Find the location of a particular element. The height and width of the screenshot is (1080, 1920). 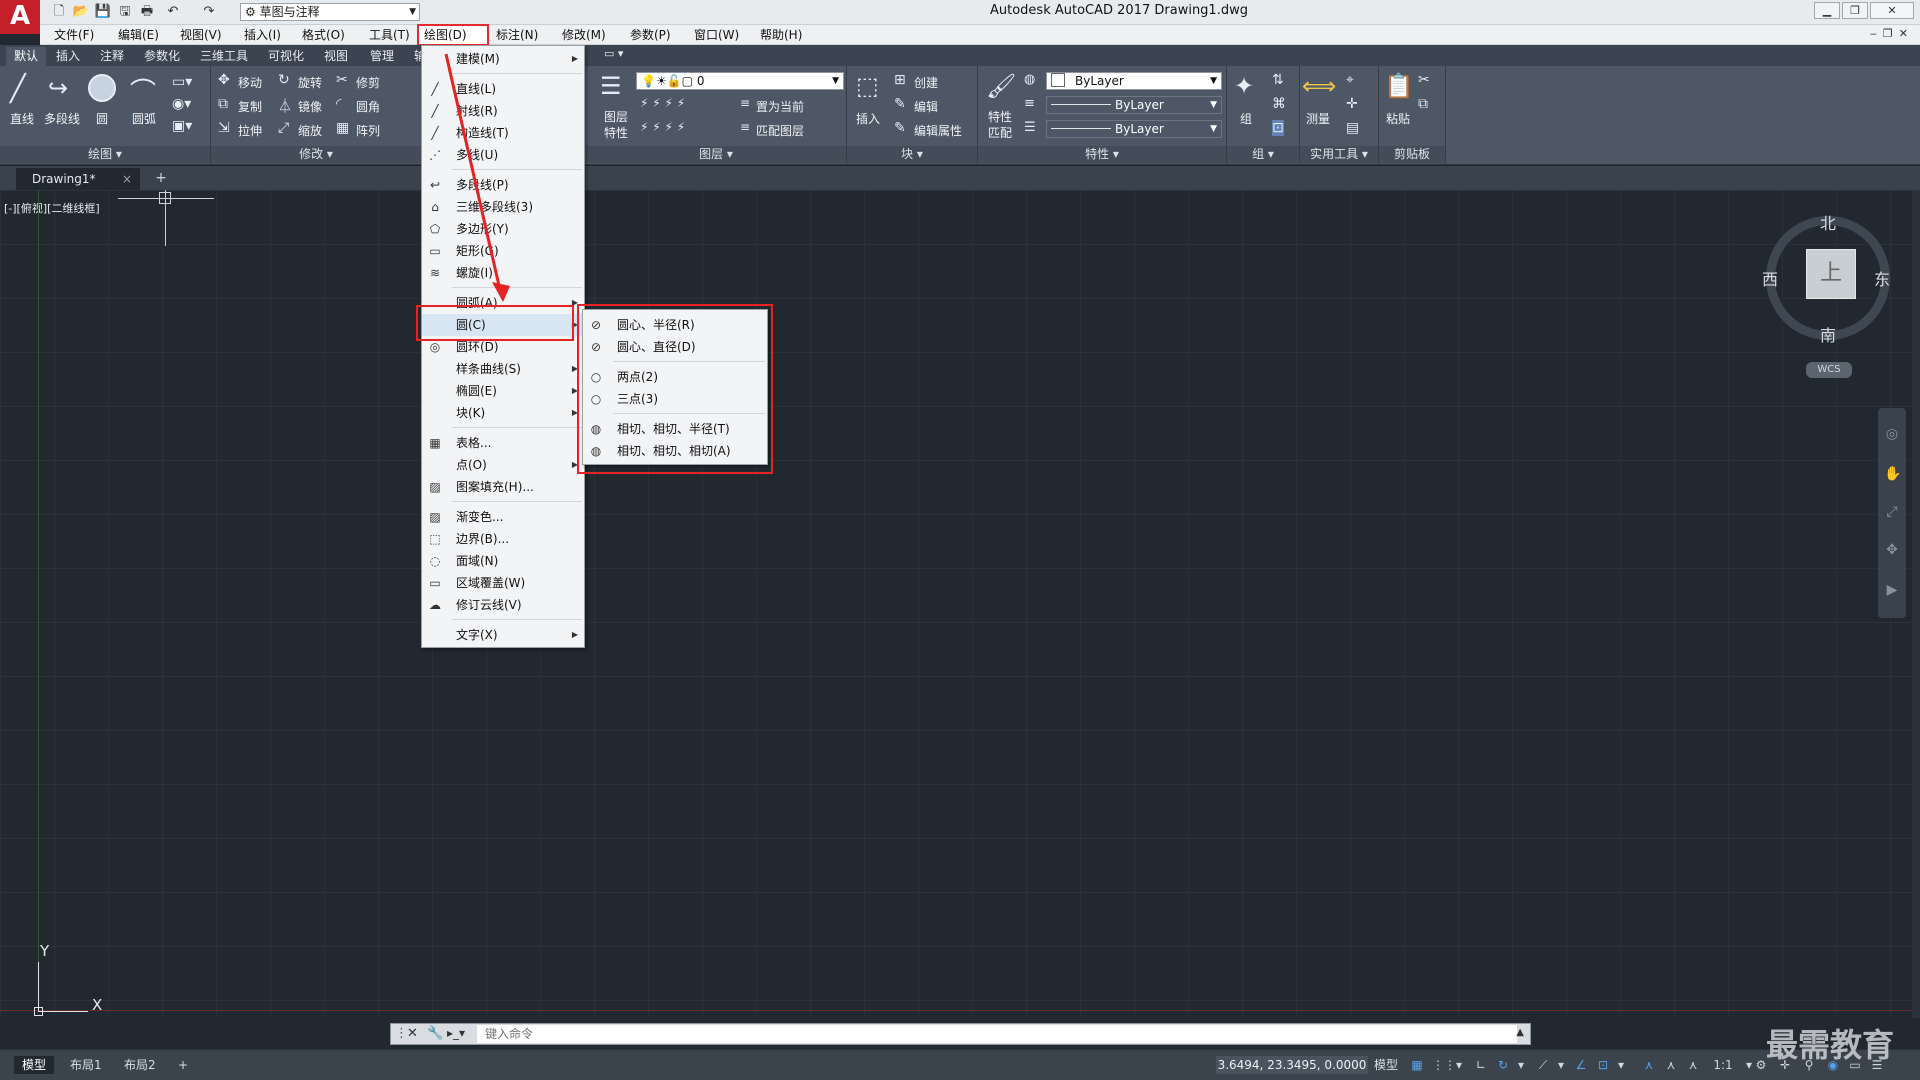

recent-commands-icon: ▸_▾ is located at coordinates (456, 1033).